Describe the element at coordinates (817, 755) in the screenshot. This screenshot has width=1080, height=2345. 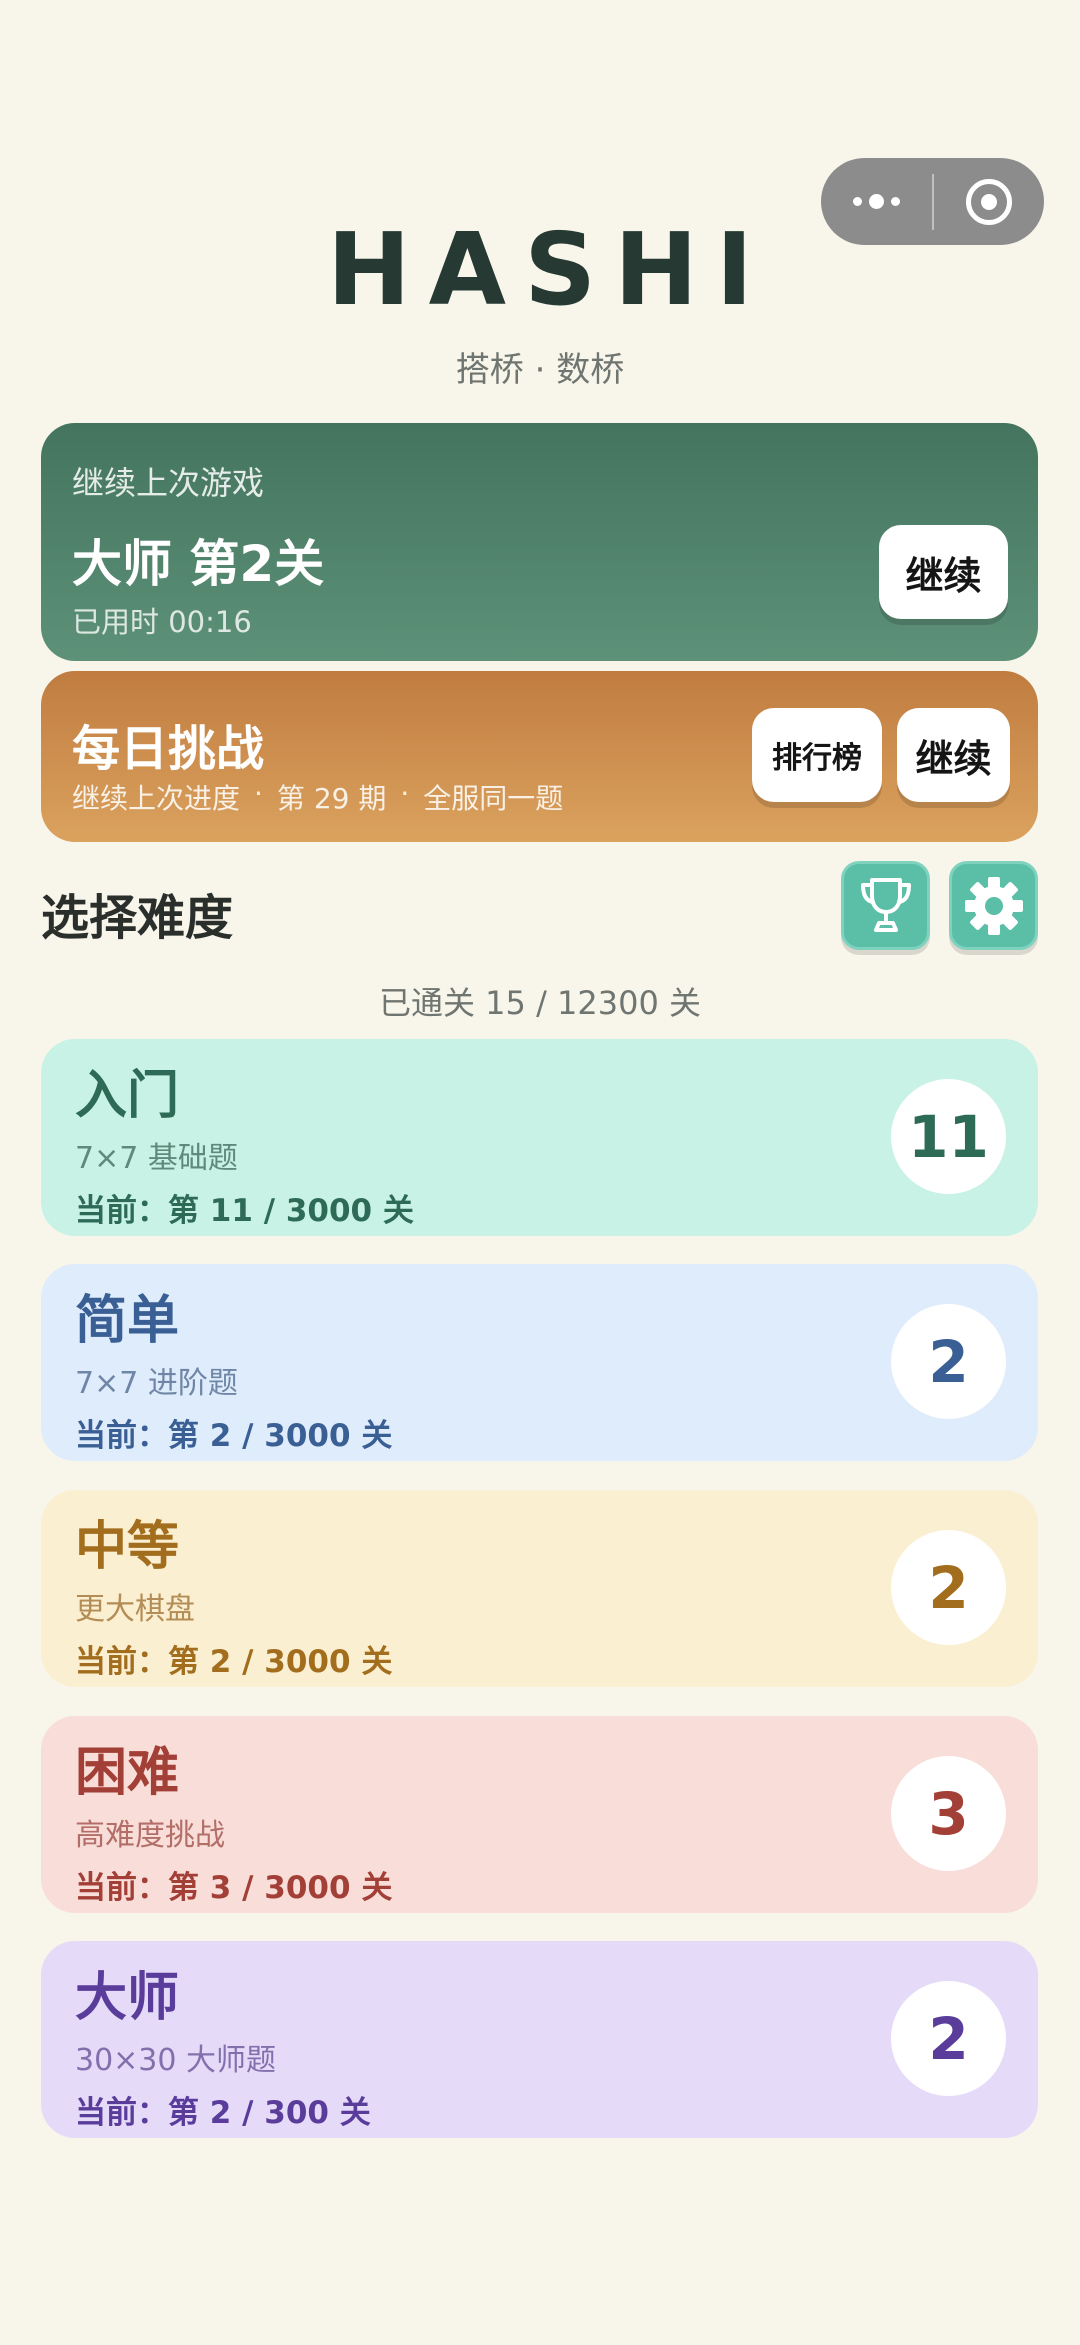
I see `leaderboard-button: 排行榜` at that location.